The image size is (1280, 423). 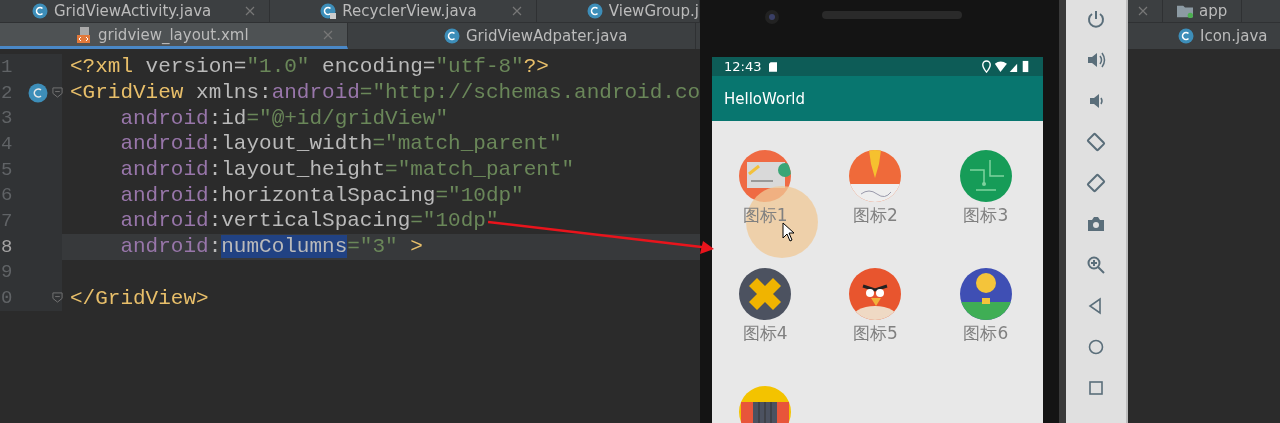 What do you see at coordinates (133, 11) in the screenshot?
I see `tab-label: GridViewActivity.java` at bounding box center [133, 11].